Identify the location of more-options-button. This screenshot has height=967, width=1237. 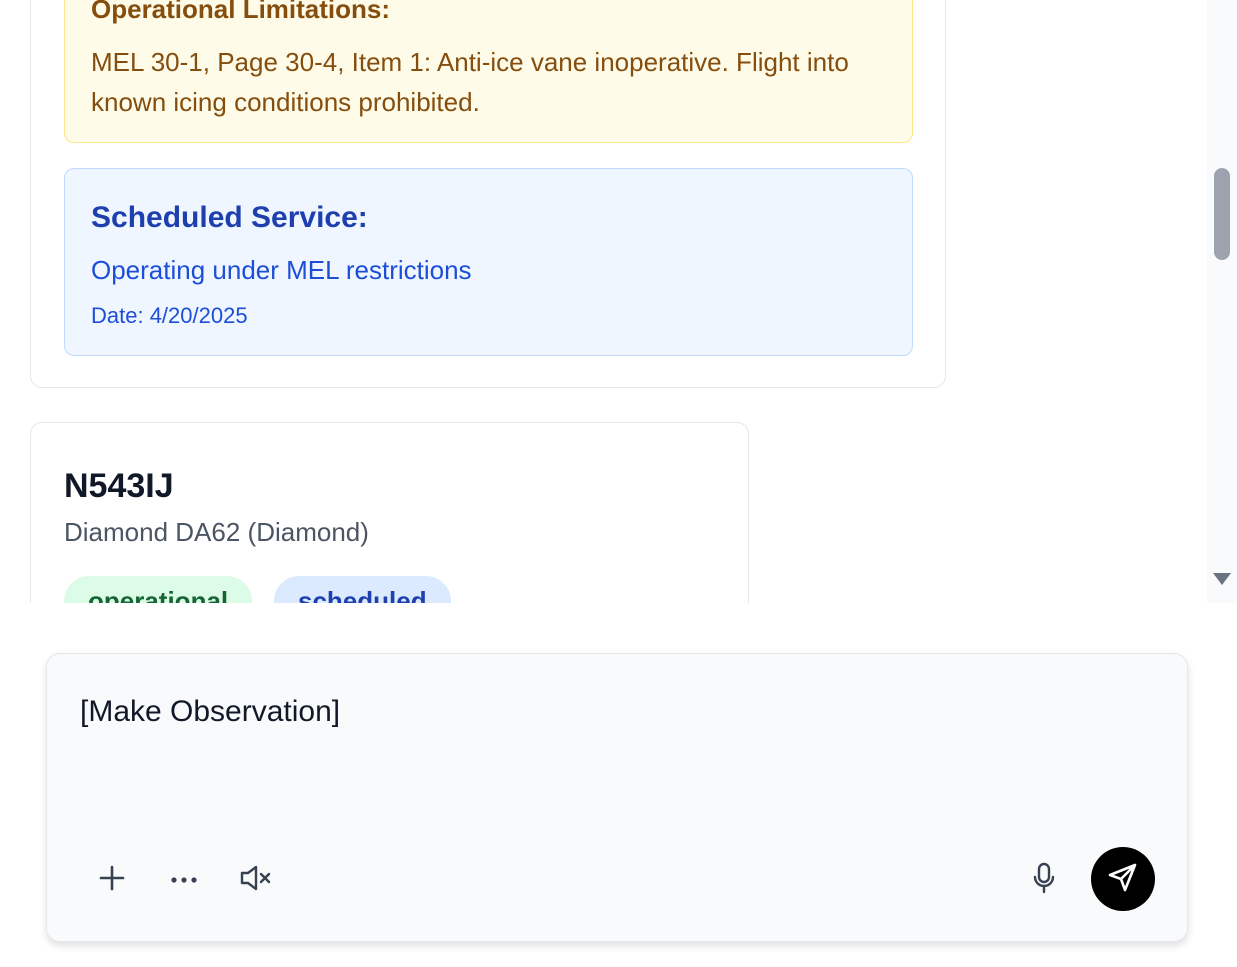
(184, 880).